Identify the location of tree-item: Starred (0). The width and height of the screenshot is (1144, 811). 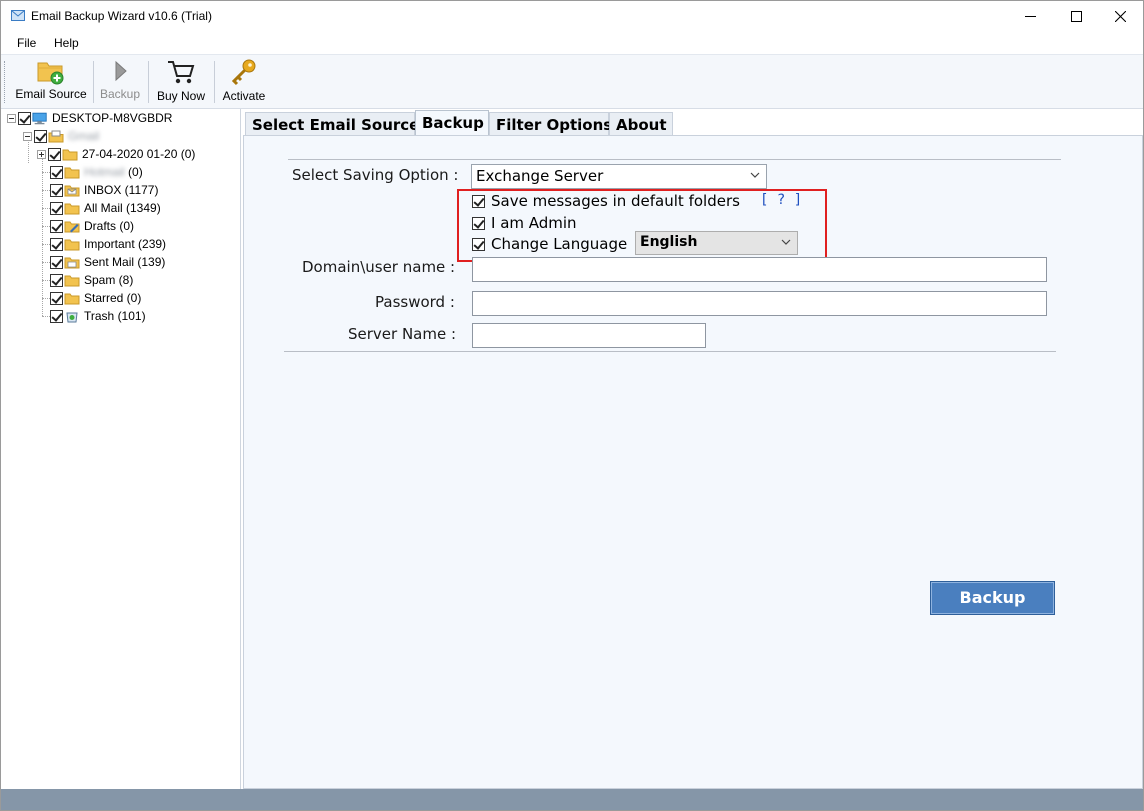
(95, 298).